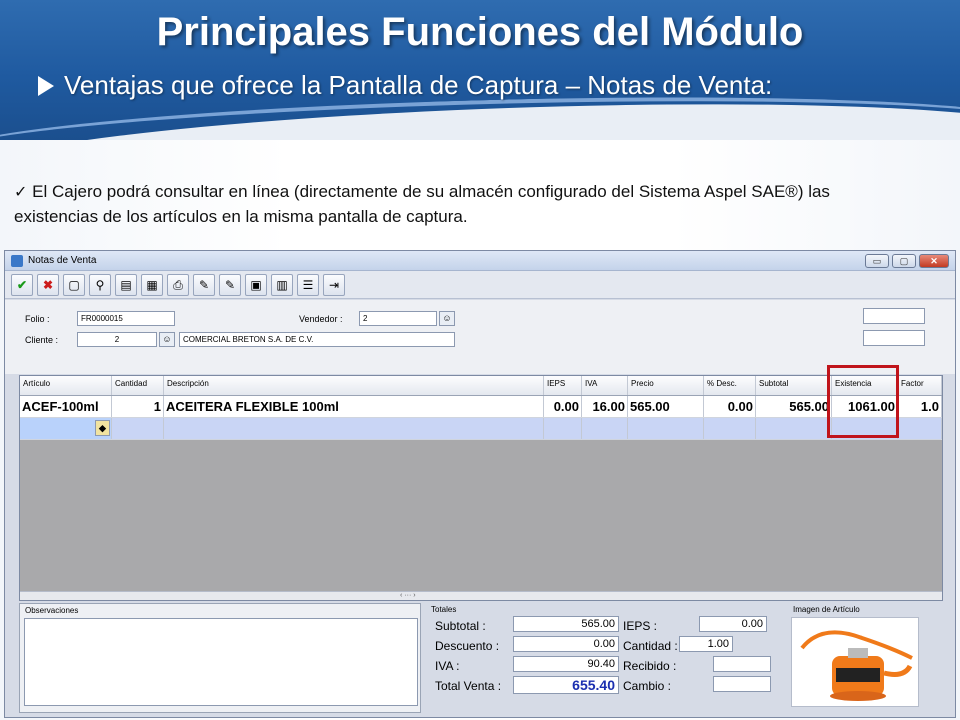 The image size is (960, 720). Describe the element at coordinates (256, 284) in the screenshot. I see `note-icon: ▣` at that location.